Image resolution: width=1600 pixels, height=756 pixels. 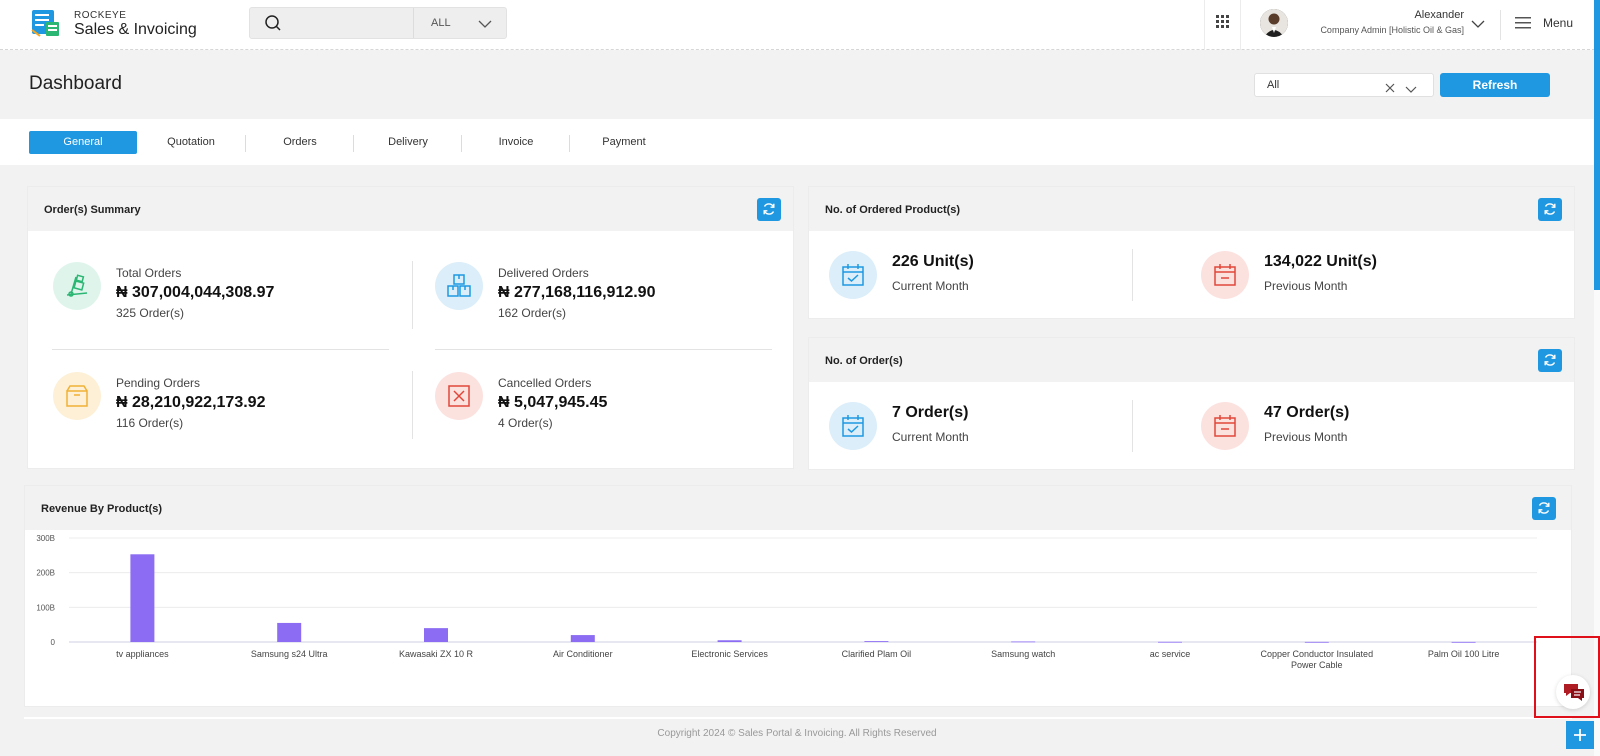 I want to click on x-tick-label: tv appliances, so click(x=142, y=654).